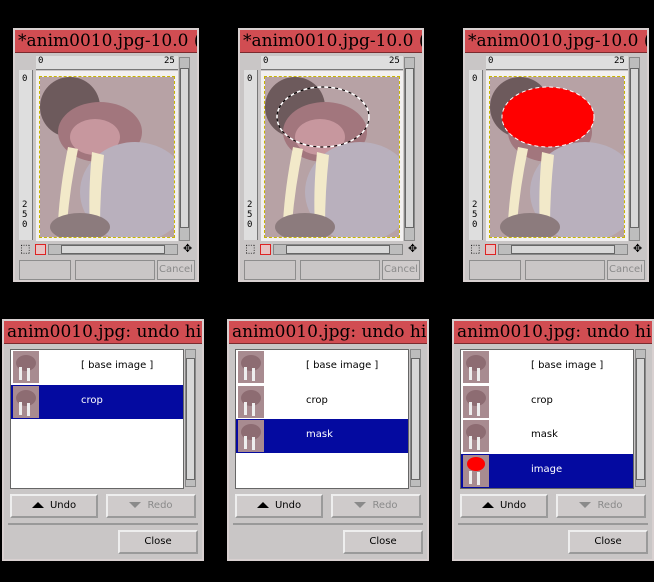 The width and height of the screenshot is (654, 582). I want to click on history-list: [ base image ] crop, so click(97, 419).